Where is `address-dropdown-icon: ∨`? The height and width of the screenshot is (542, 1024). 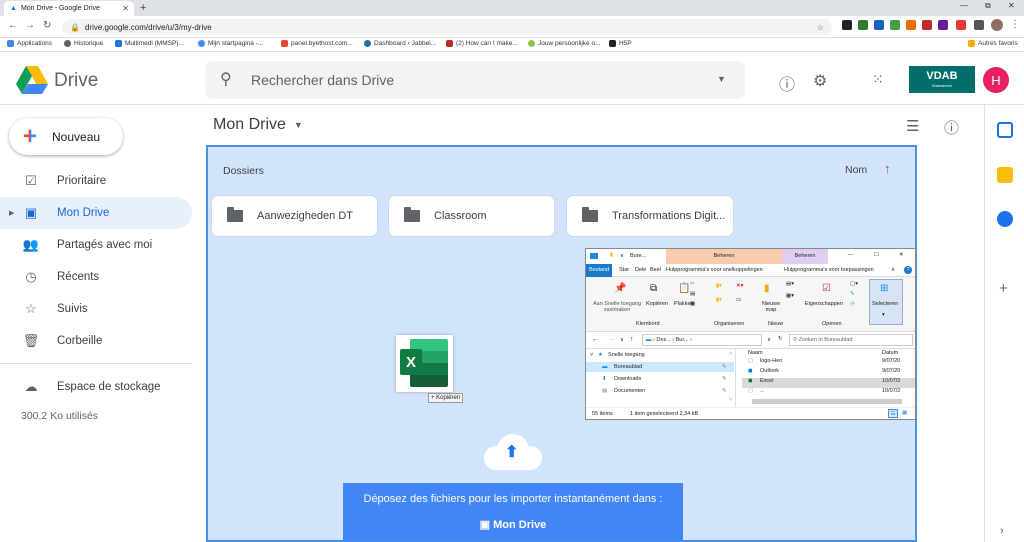
address-dropdown-icon: ∨ is located at coordinates (769, 340).